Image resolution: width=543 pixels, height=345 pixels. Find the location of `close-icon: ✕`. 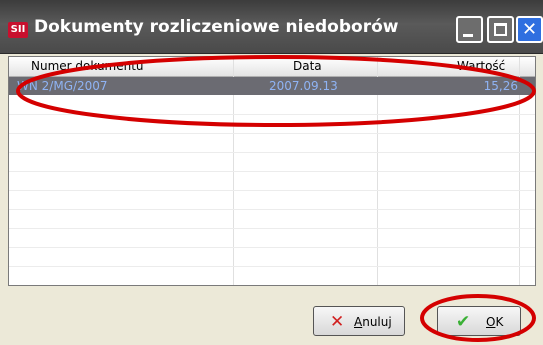

close-icon: ✕ is located at coordinates (529, 29).